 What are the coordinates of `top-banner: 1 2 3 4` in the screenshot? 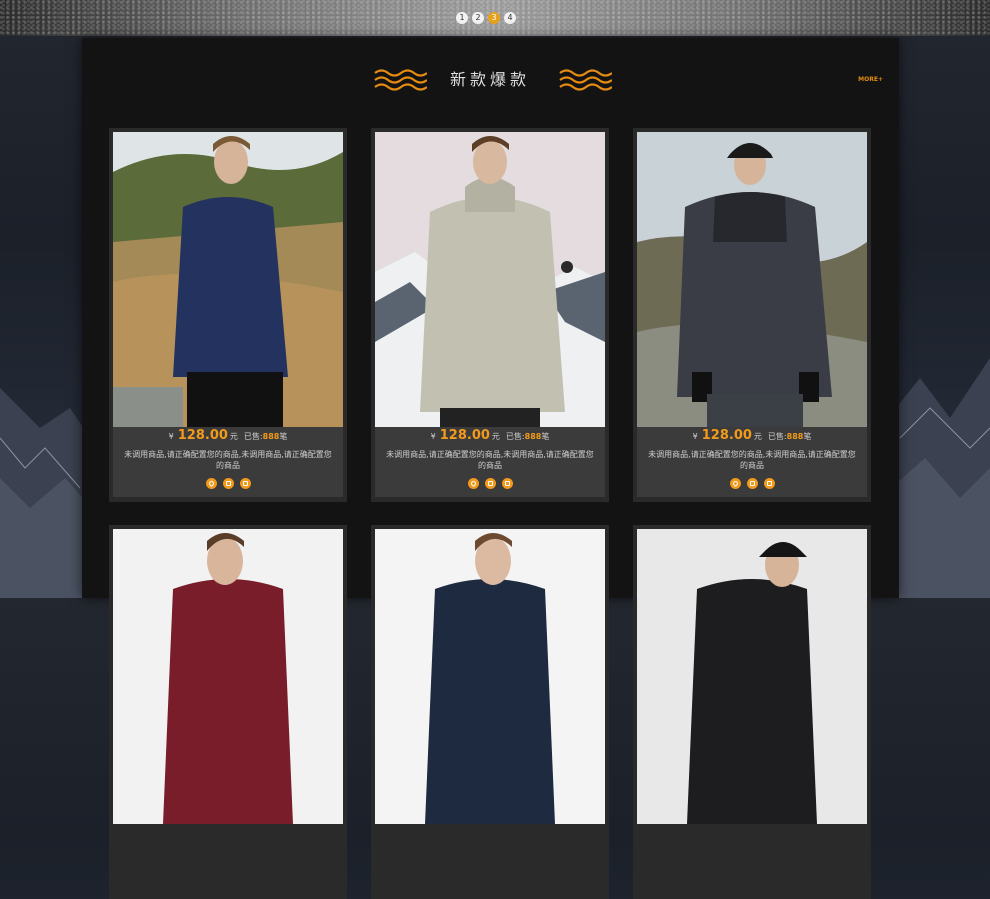 It's located at (495, 18).